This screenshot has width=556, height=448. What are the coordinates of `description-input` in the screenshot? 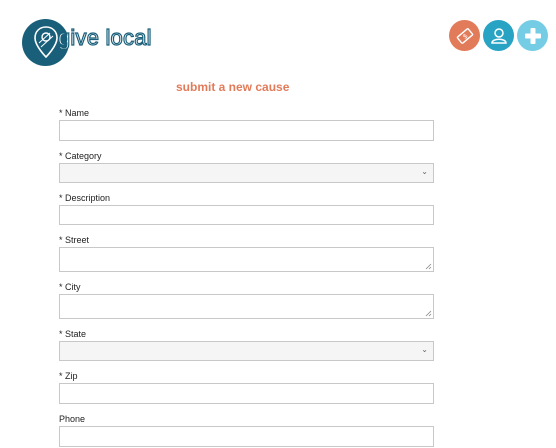 It's located at (246, 215).